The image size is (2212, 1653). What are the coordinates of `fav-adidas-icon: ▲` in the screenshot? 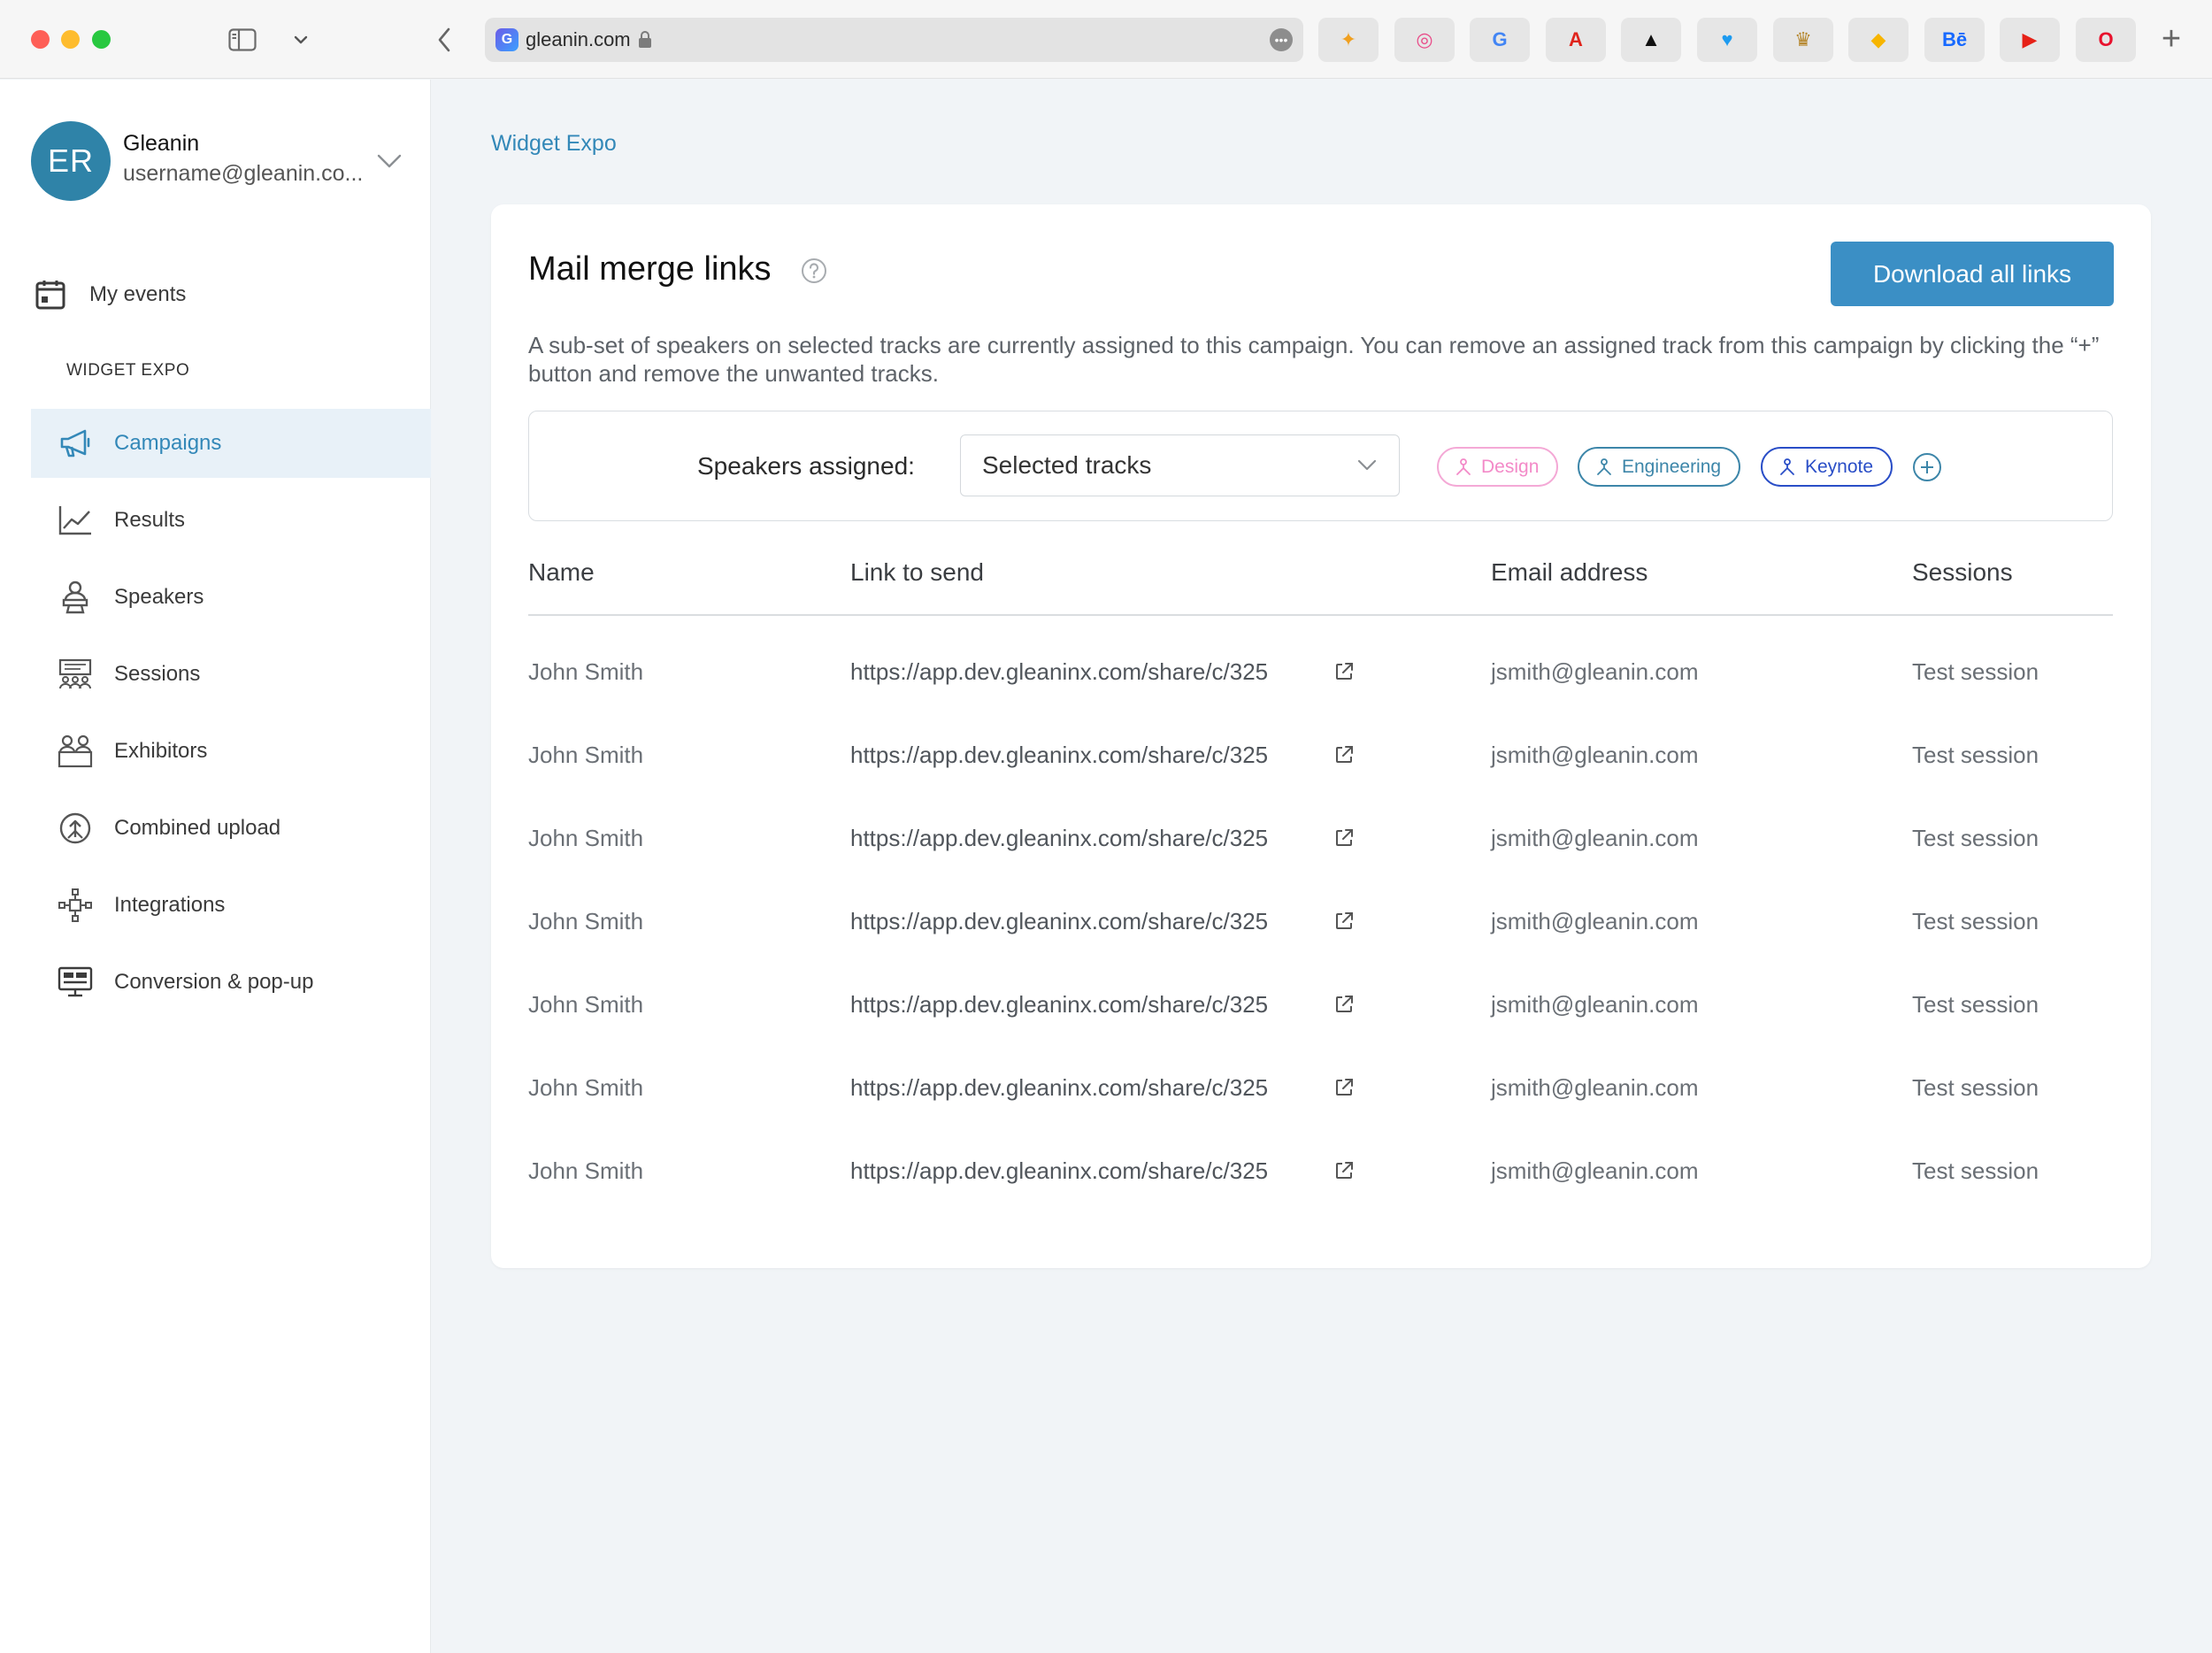 It's located at (1651, 40).